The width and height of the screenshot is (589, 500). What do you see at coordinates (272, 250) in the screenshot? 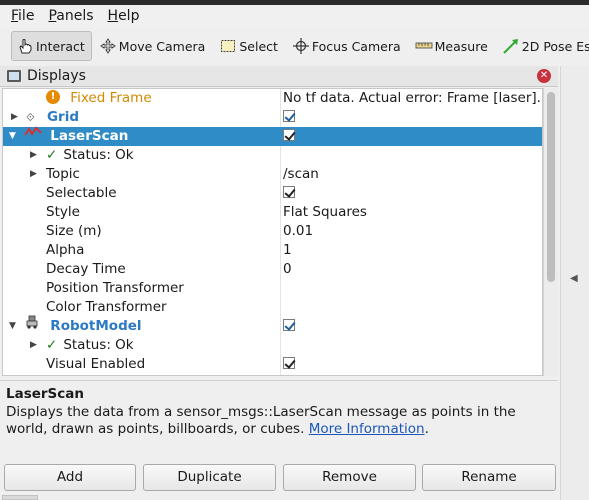
I see `tree-row-alpha: Alpha 1` at bounding box center [272, 250].